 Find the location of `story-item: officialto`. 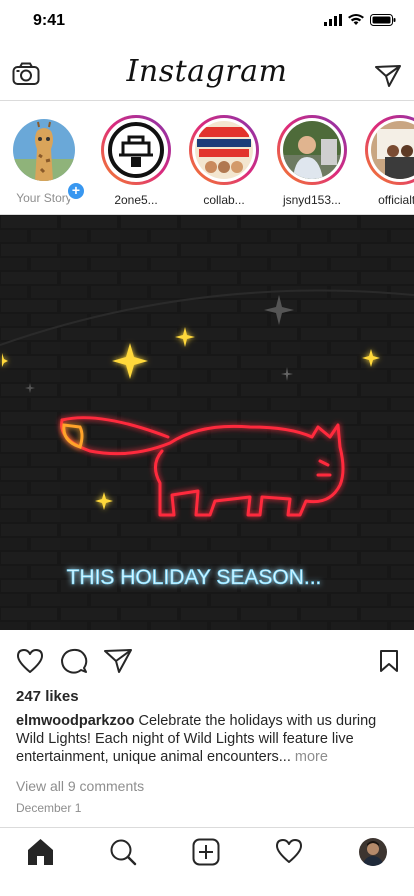

story-item: officialto is located at coordinates (387, 161).